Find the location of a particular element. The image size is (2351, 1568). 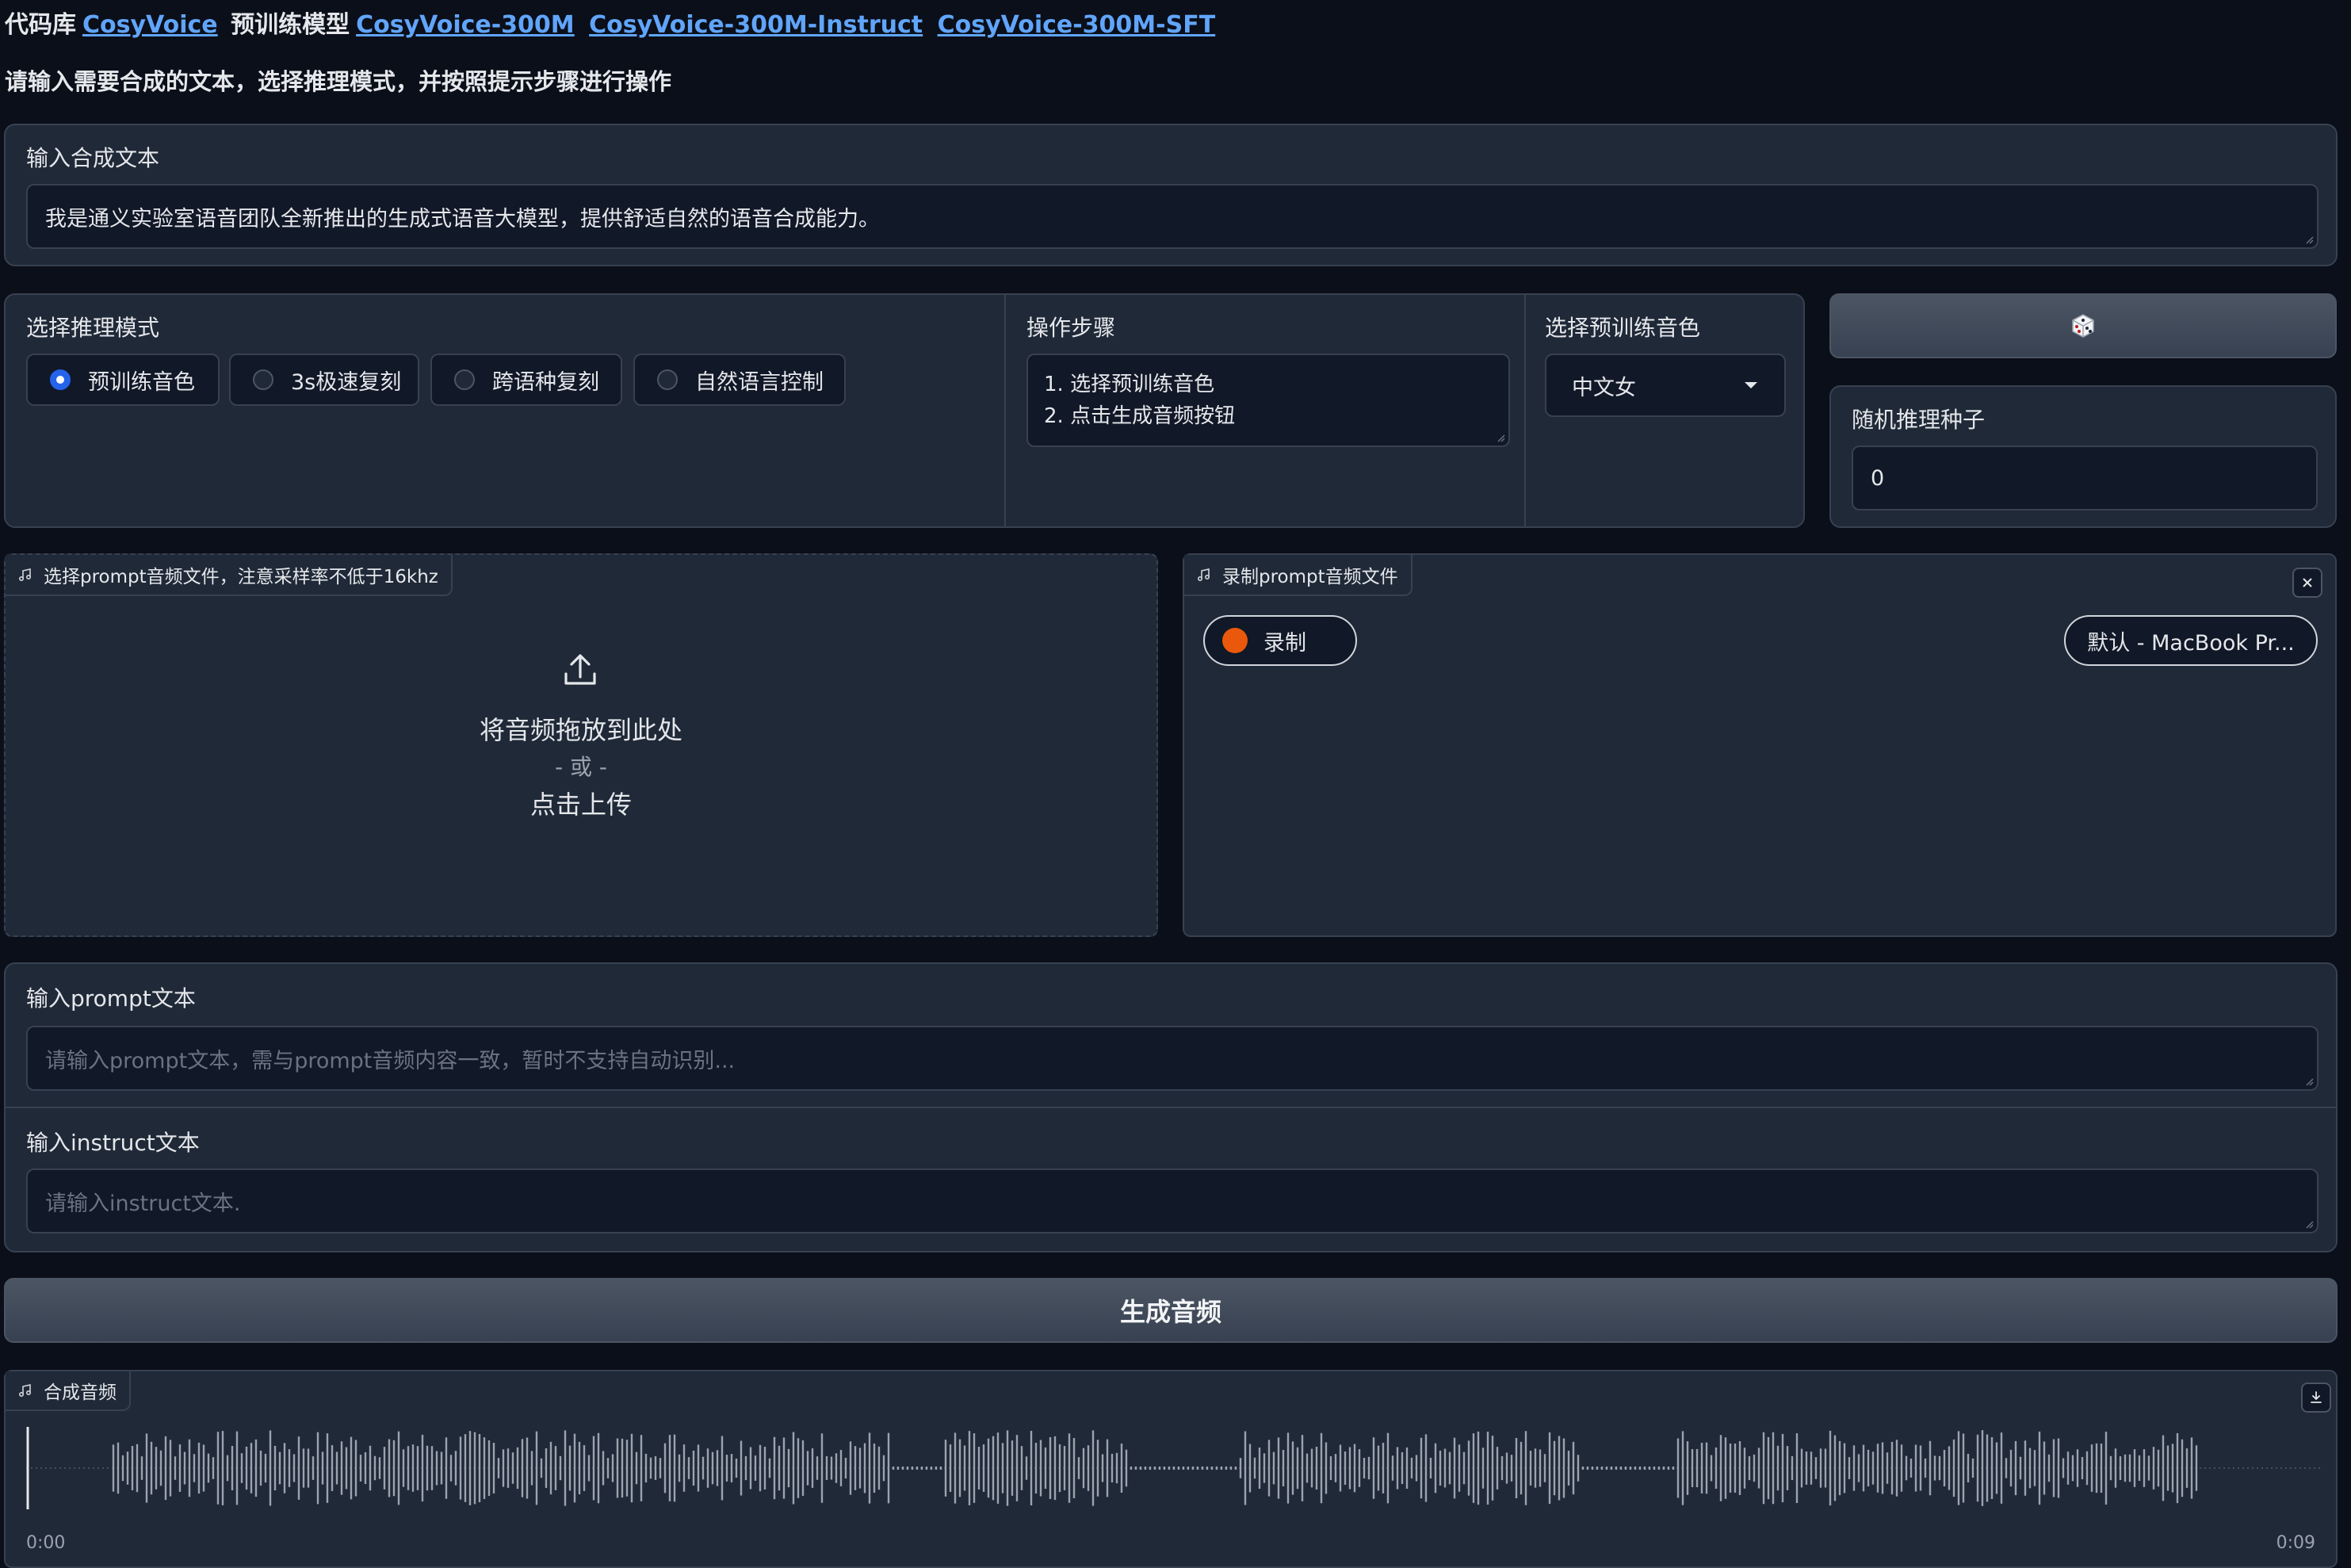

mode-option-3s-clone: 3s极速复刻 is located at coordinates (324, 380).